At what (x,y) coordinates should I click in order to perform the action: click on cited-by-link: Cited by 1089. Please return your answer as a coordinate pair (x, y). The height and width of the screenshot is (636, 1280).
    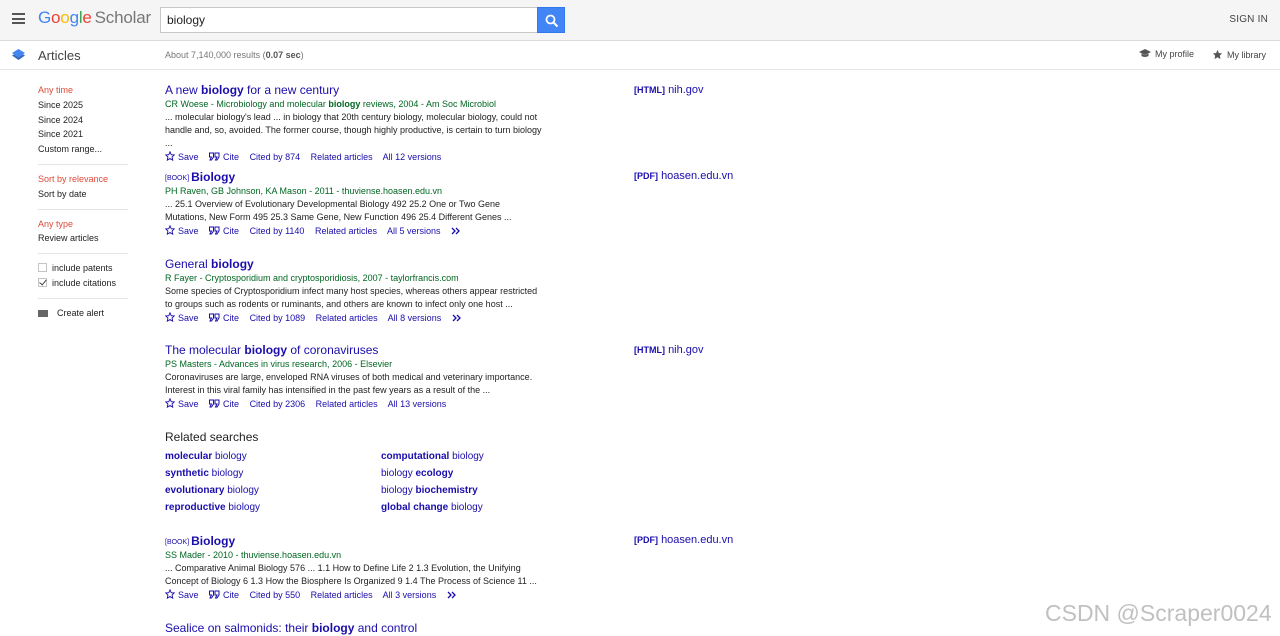
    Looking at the image, I should click on (278, 318).